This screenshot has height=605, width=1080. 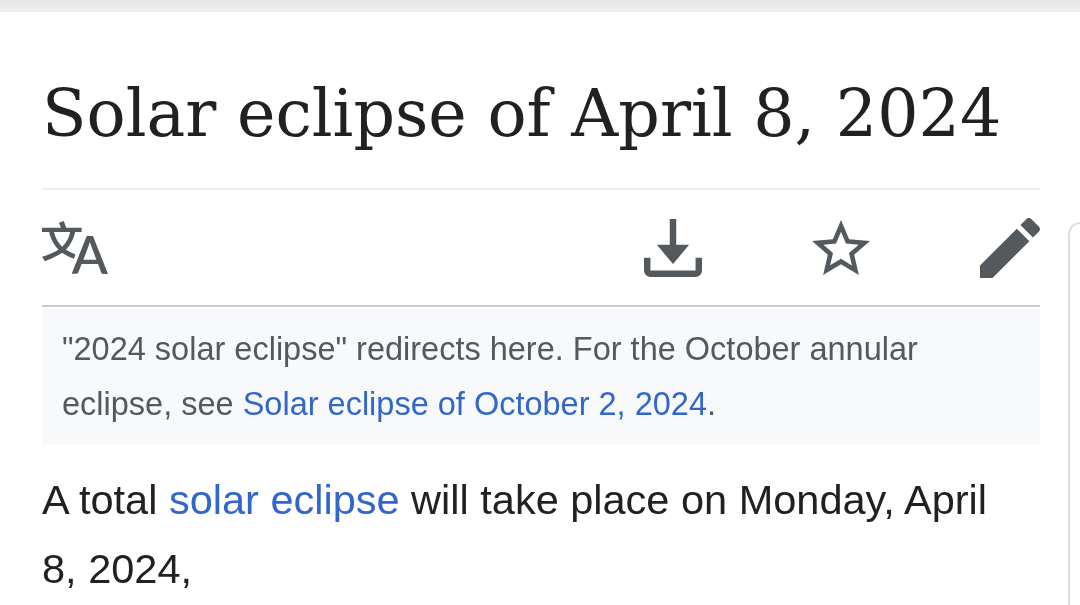 I want to click on pencil-icon, so click(x=1010, y=247).